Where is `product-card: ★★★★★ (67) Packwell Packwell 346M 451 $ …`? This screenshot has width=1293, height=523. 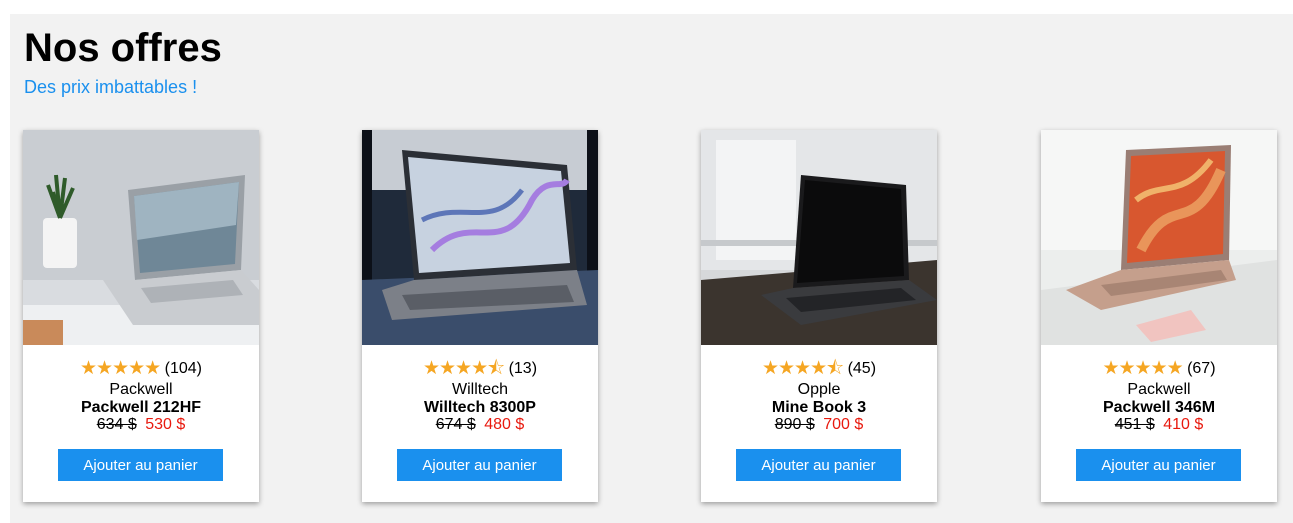
product-card: ★★★★★ (67) Packwell Packwell 346M 451 $ … is located at coordinates (1159, 316).